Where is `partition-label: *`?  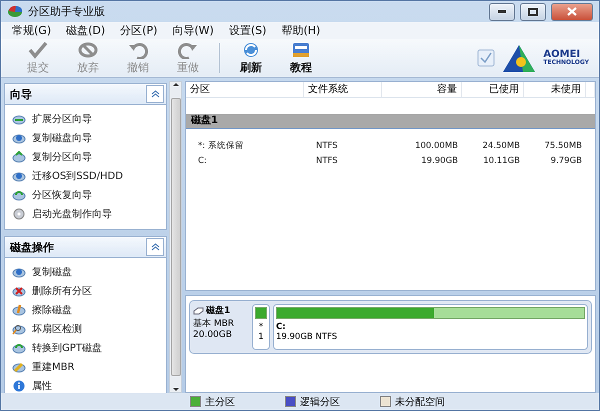
partition-label: * is located at coordinates (261, 327).